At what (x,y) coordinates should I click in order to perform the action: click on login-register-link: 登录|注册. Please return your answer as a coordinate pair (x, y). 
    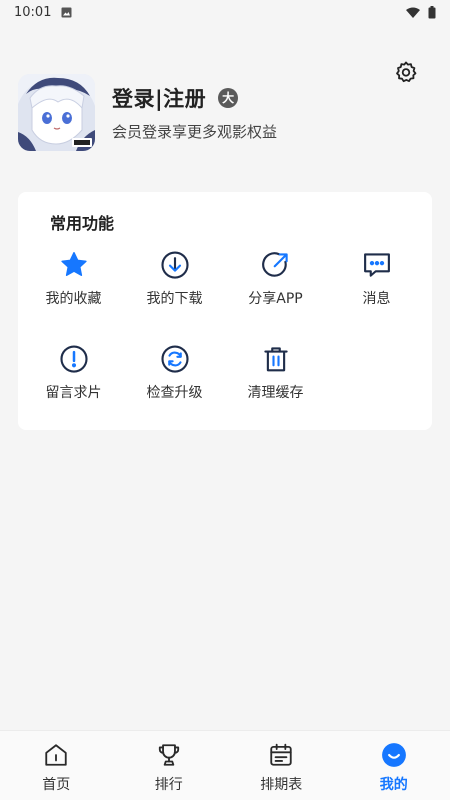
    Looking at the image, I should click on (159, 98).